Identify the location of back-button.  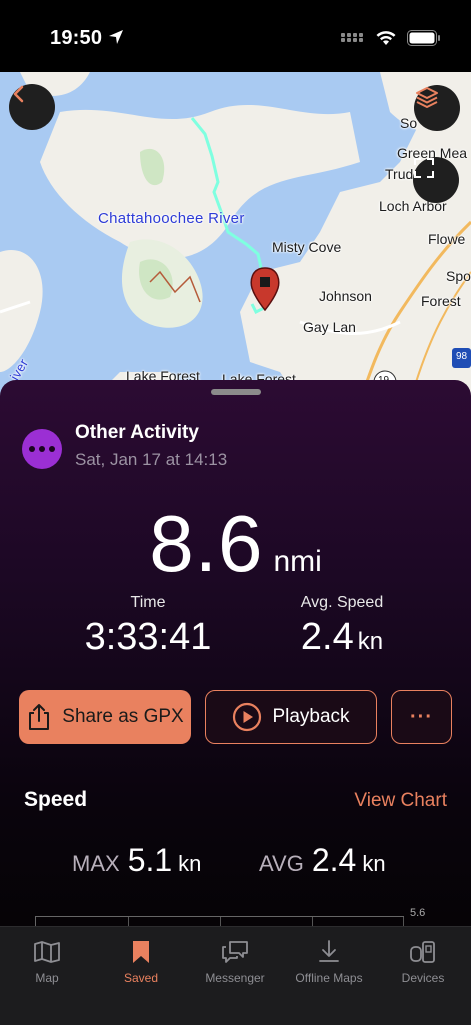
(32, 107).